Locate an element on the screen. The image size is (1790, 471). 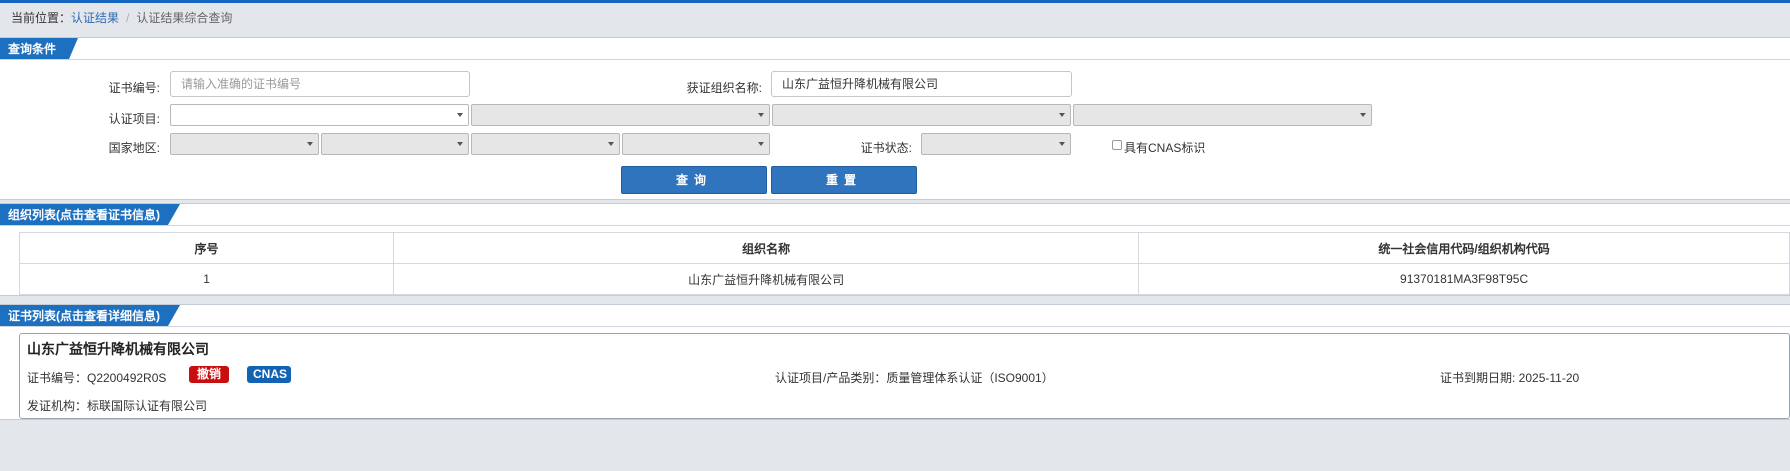
cert-card-org: 山东广益恒升降机械有限公司 is located at coordinates (118, 349).